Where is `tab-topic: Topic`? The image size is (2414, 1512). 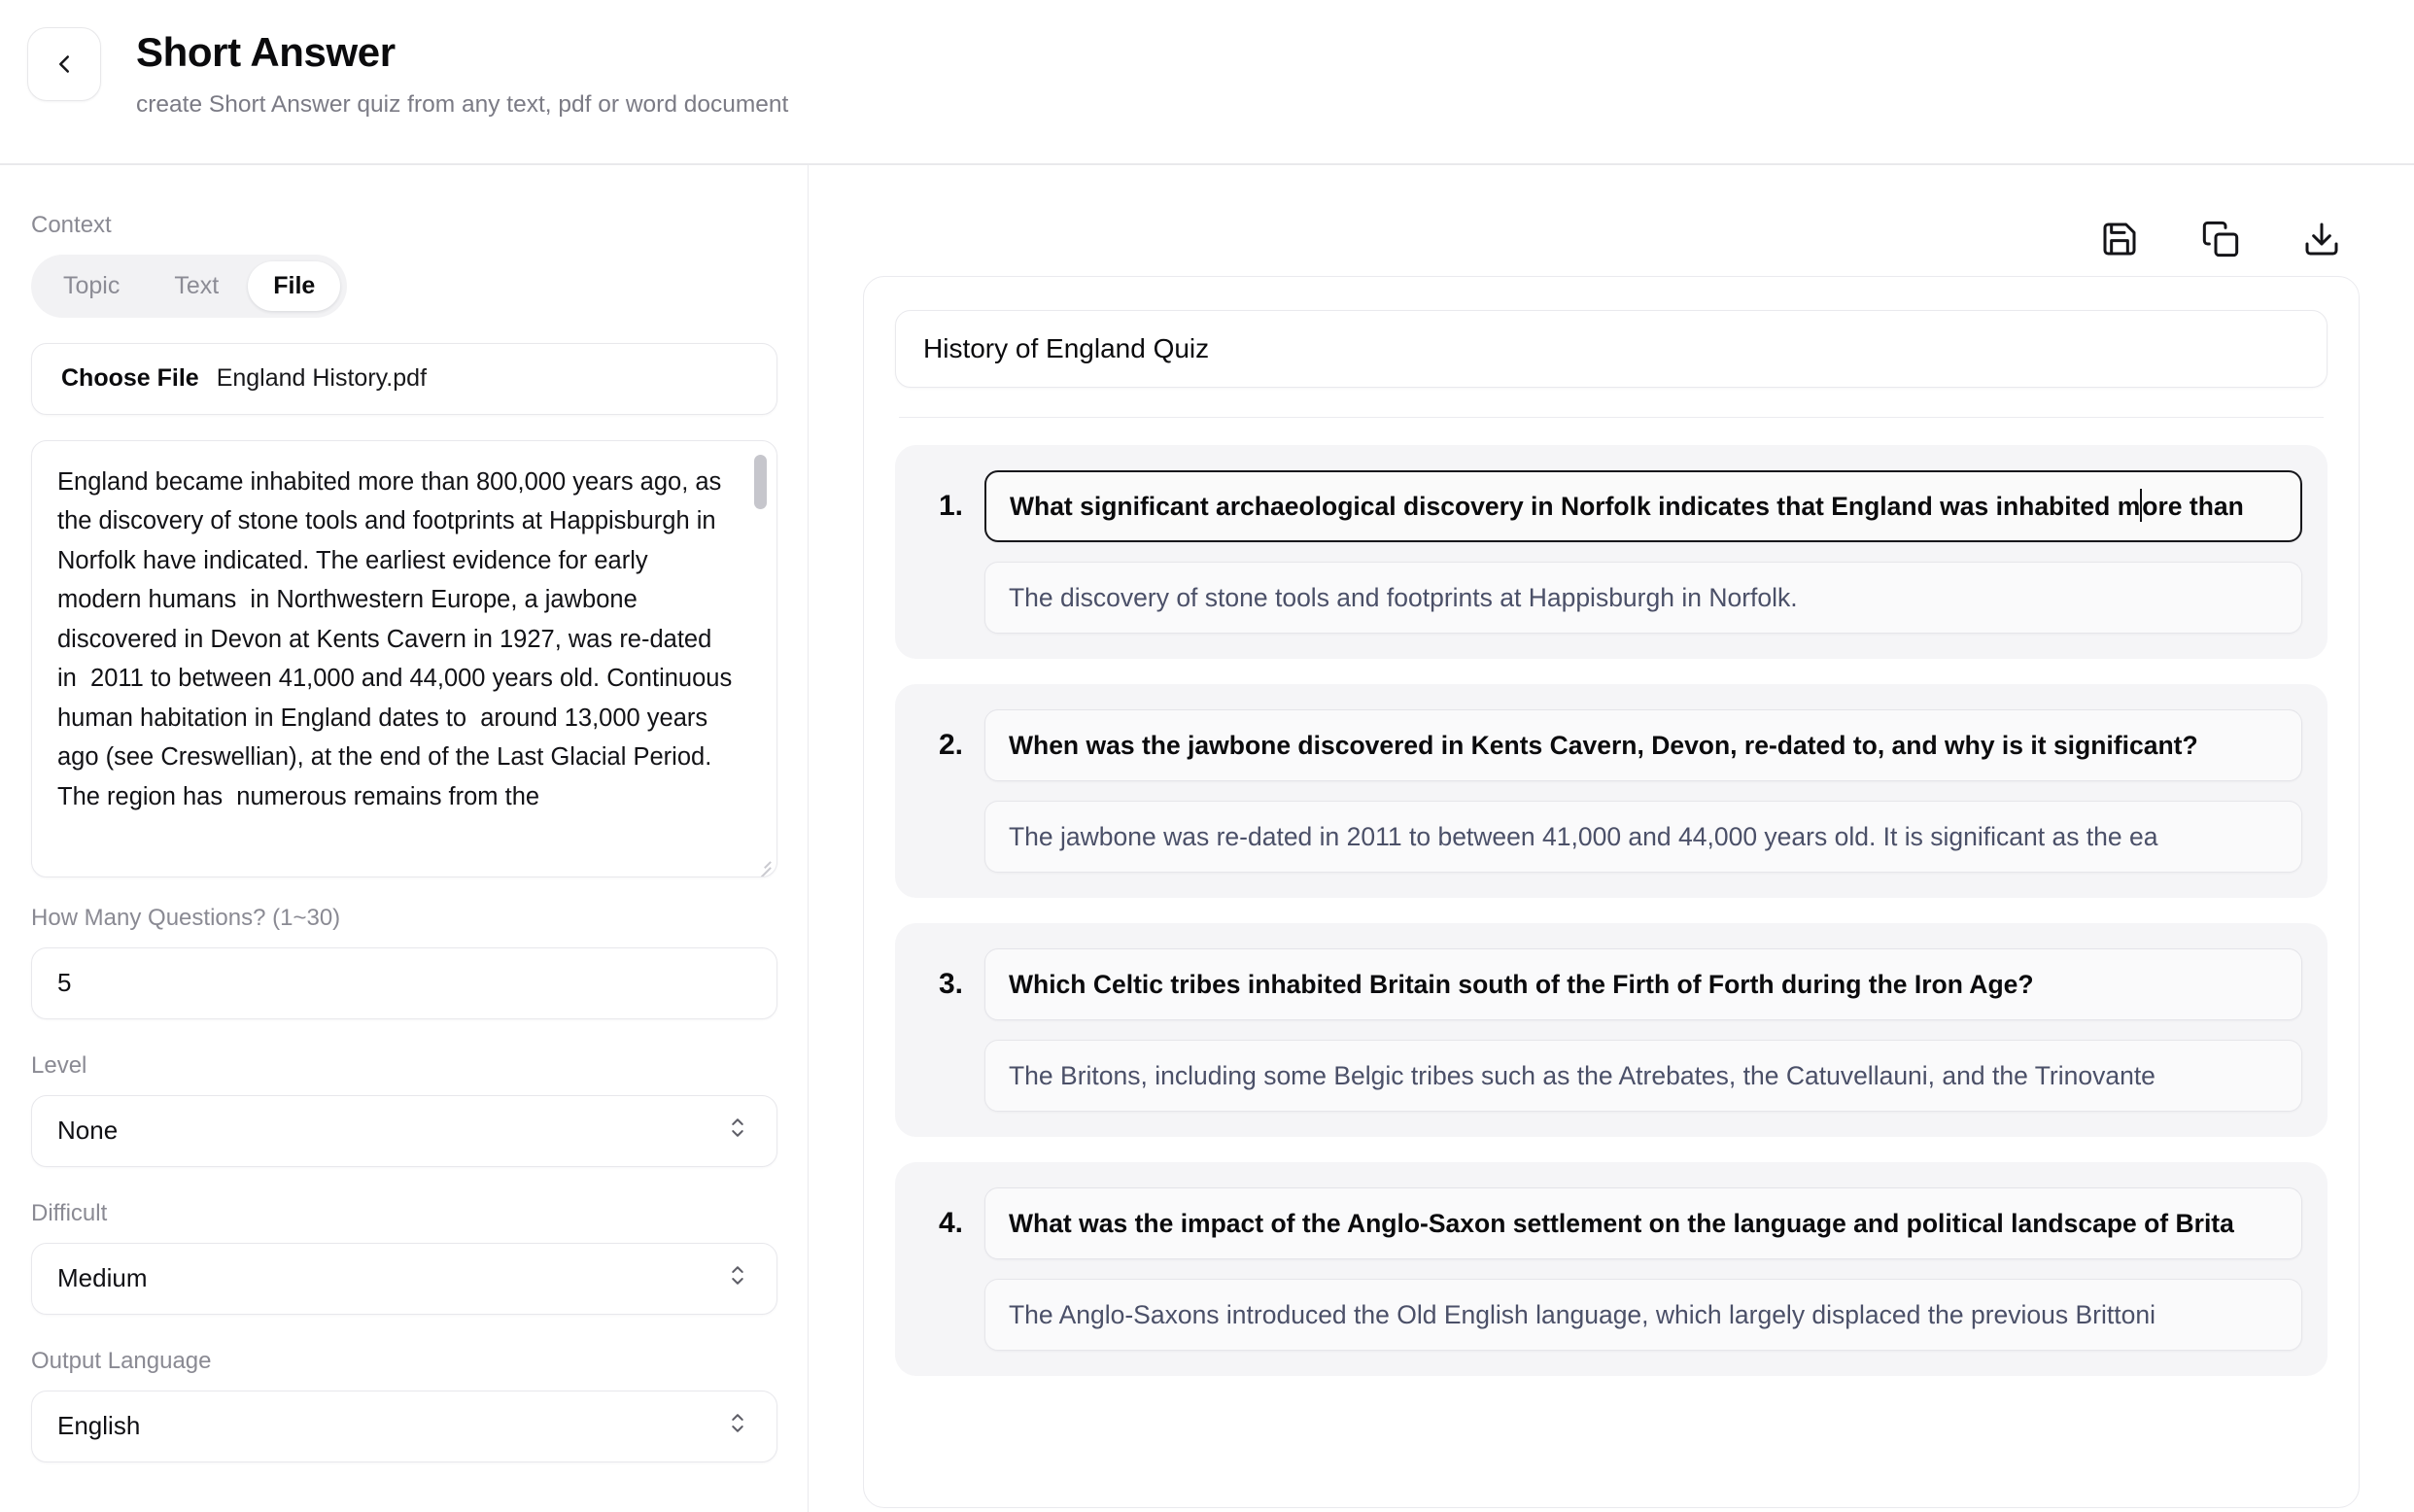 tab-topic: Topic is located at coordinates (92, 286).